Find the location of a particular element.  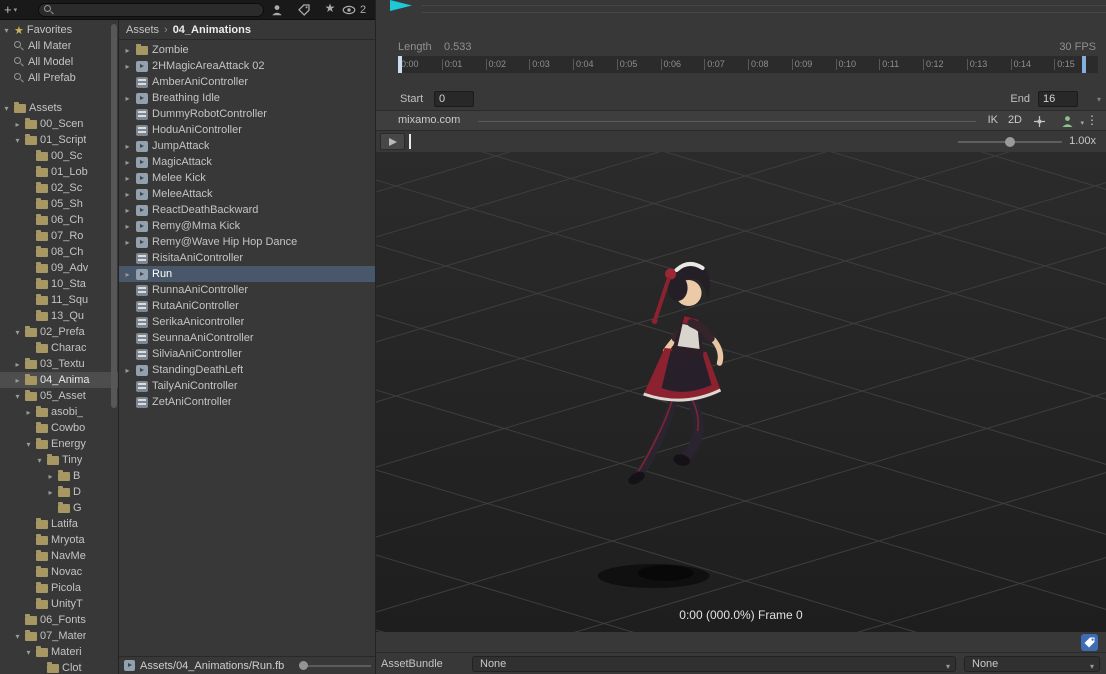

tree-item: D is located at coordinates (59, 492).